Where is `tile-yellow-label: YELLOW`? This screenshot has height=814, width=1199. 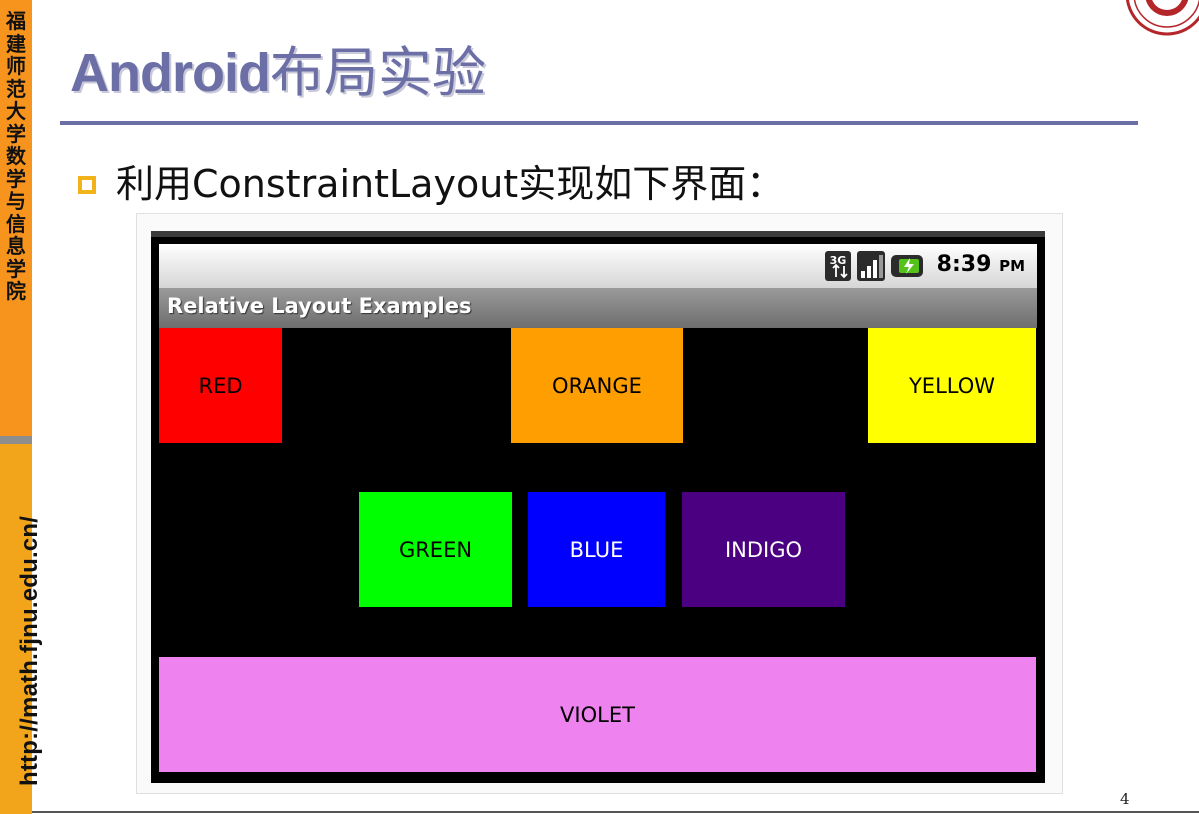 tile-yellow-label: YELLOW is located at coordinates (952, 385).